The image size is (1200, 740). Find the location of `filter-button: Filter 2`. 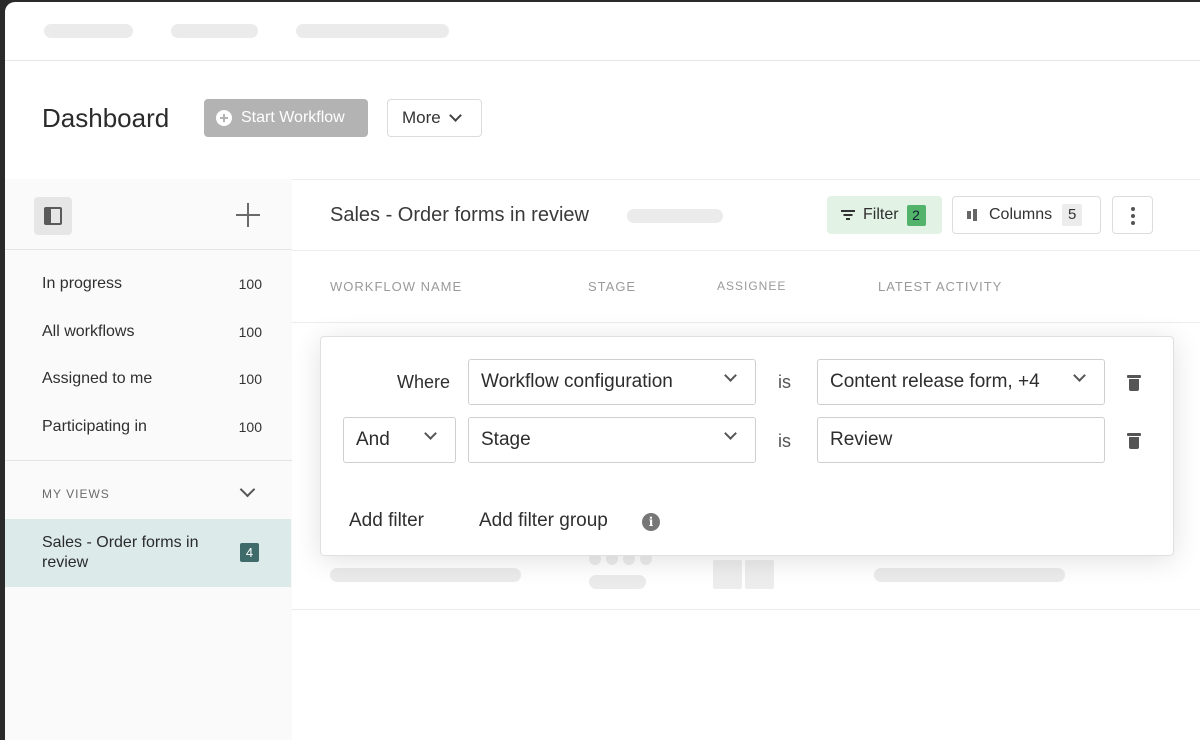

filter-button: Filter 2 is located at coordinates (884, 215).